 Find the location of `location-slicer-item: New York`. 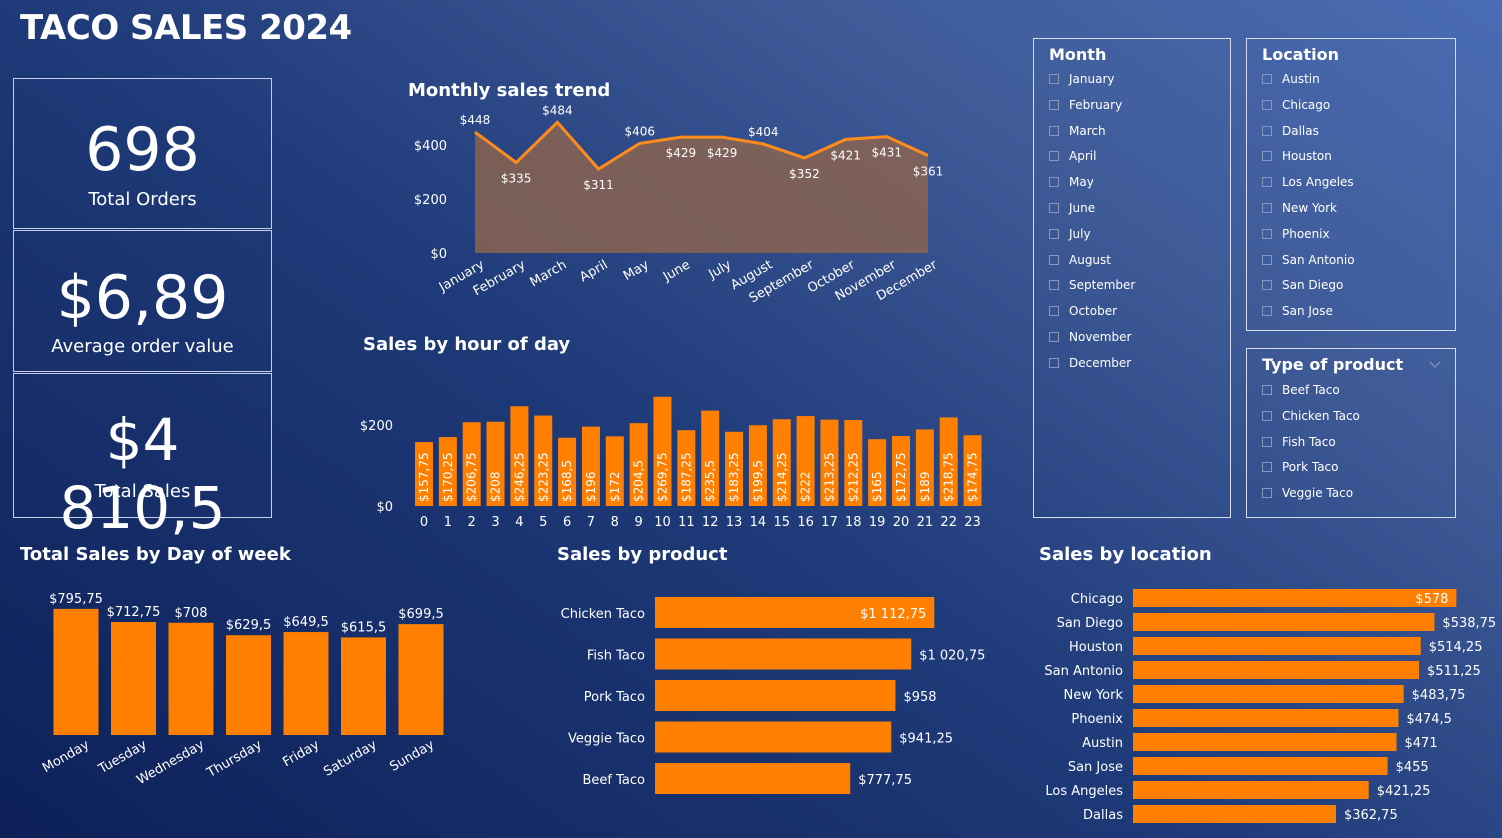

location-slicer-item: New York is located at coordinates (1299, 208).